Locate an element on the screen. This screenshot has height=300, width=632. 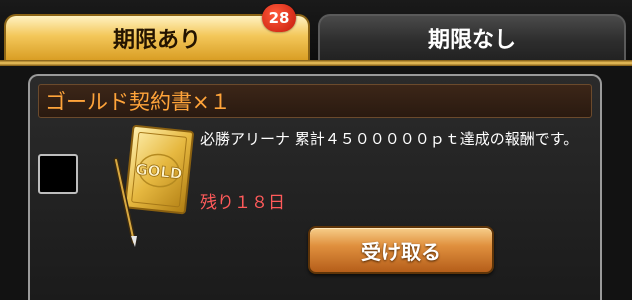
select-checkbox is located at coordinates (58, 174).